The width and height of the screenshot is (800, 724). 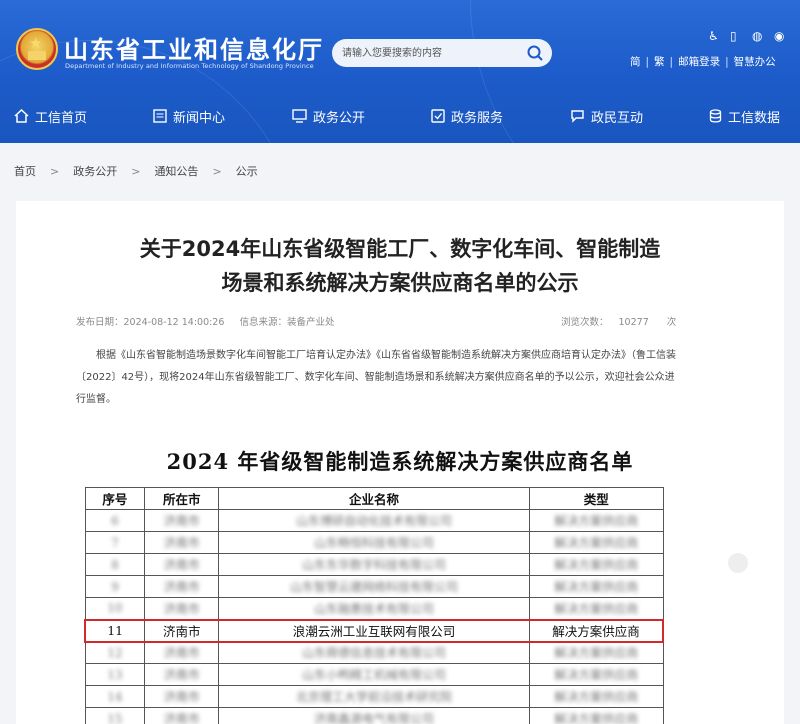 What do you see at coordinates (585, 322) in the screenshot?
I see `views-label: 浏览次数：` at bounding box center [585, 322].